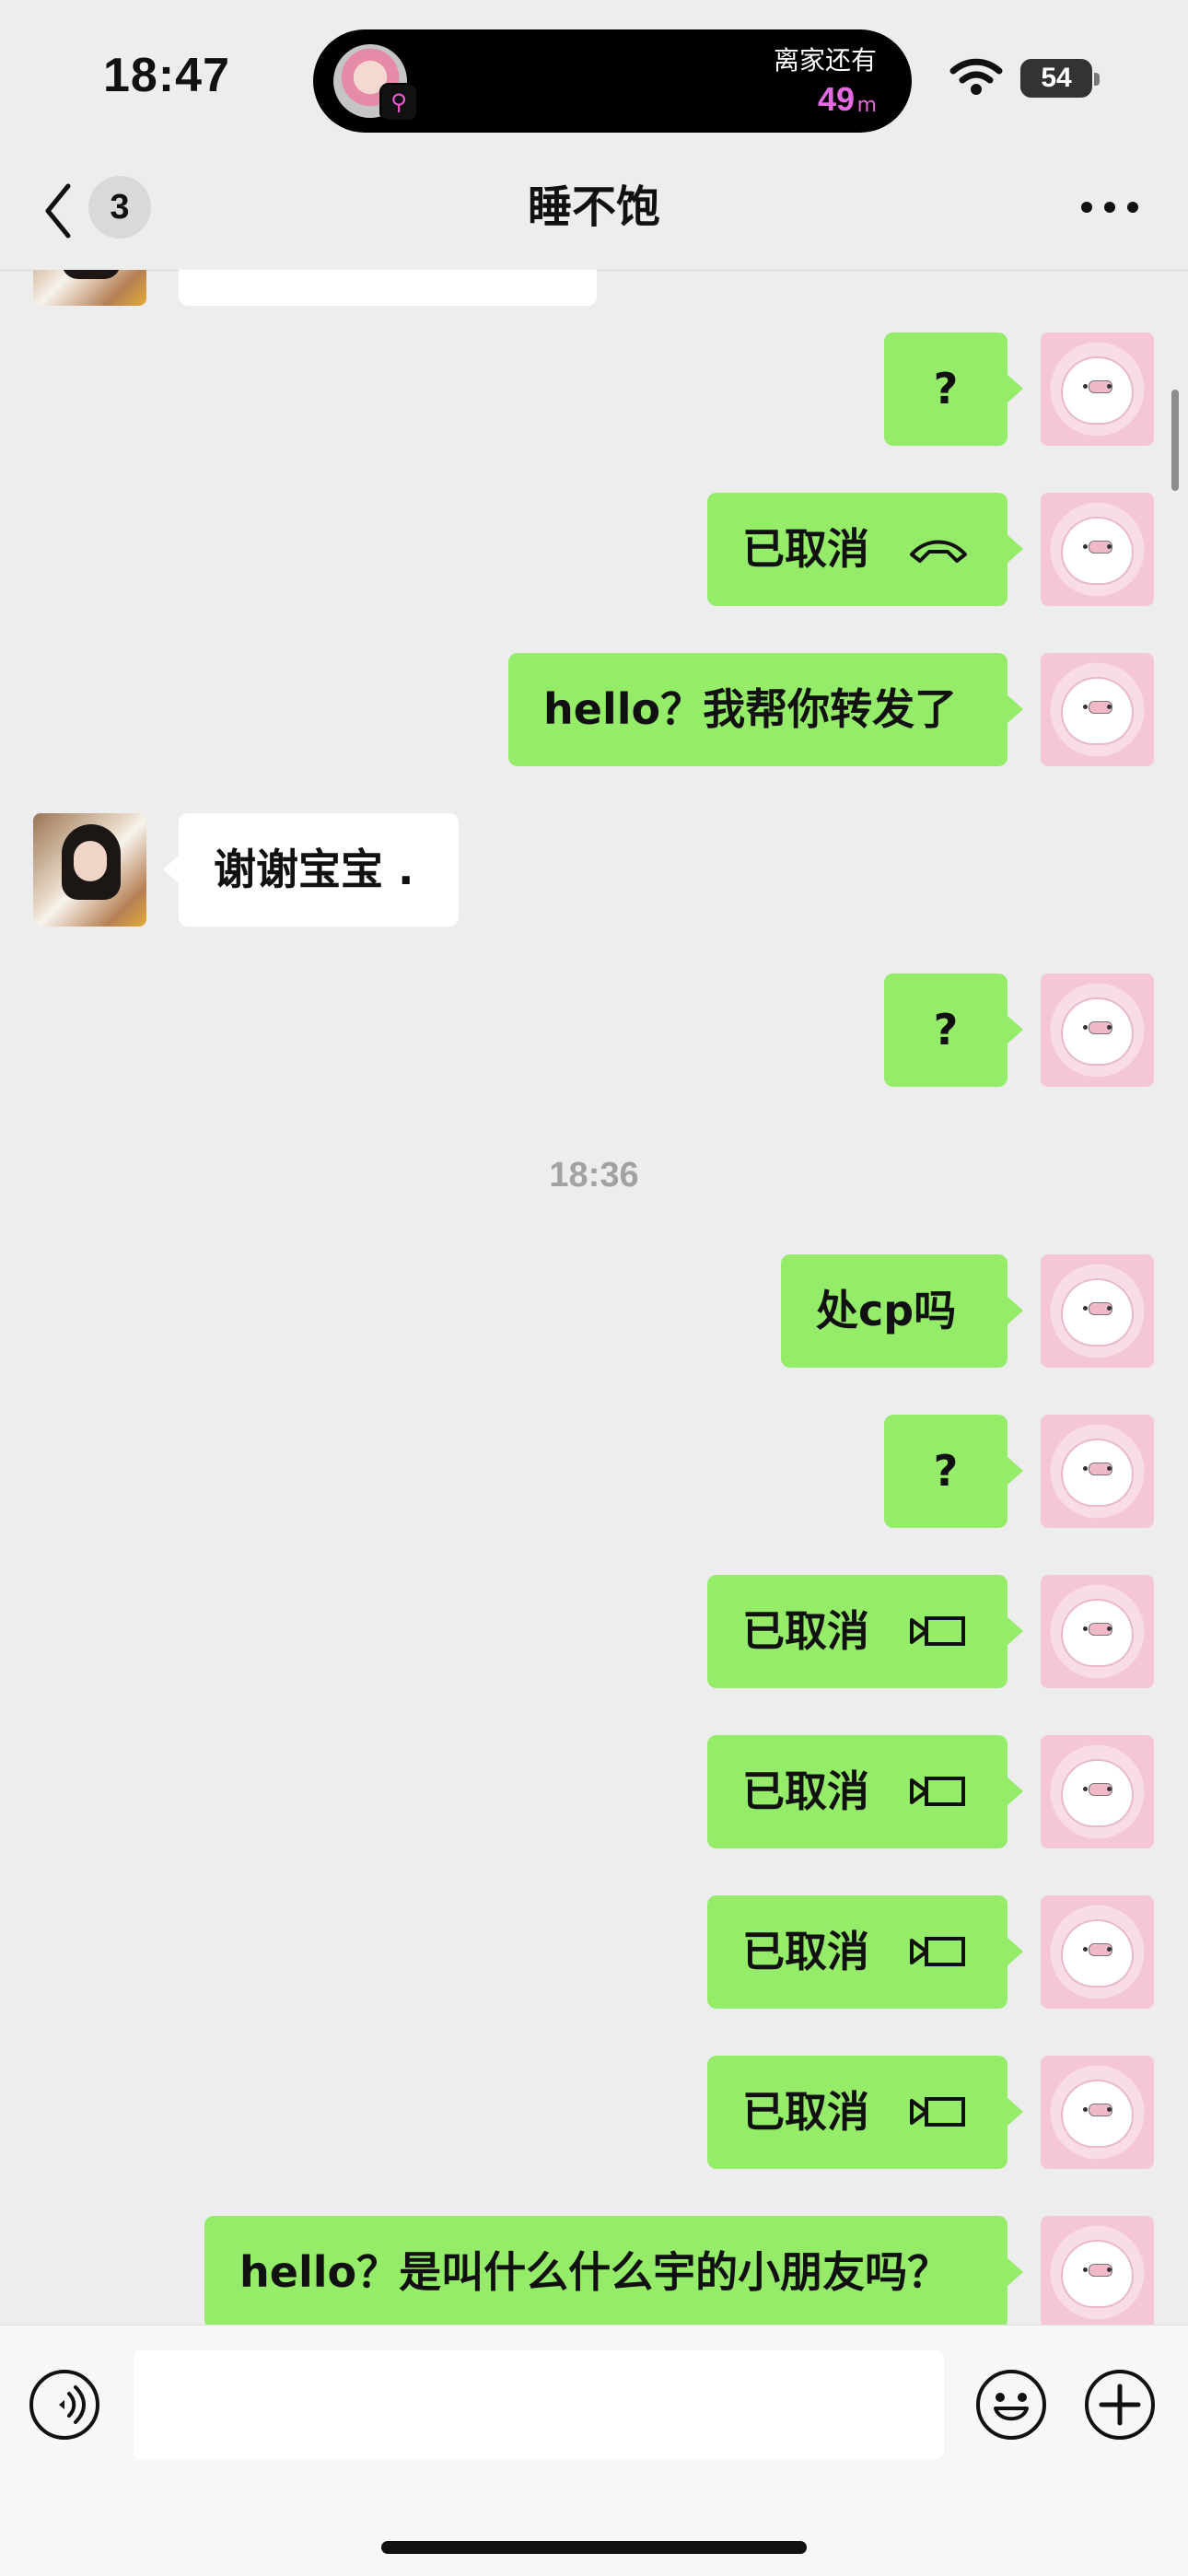 The image size is (1188, 2576). What do you see at coordinates (1109, 207) in the screenshot?
I see `more-options-icon` at bounding box center [1109, 207].